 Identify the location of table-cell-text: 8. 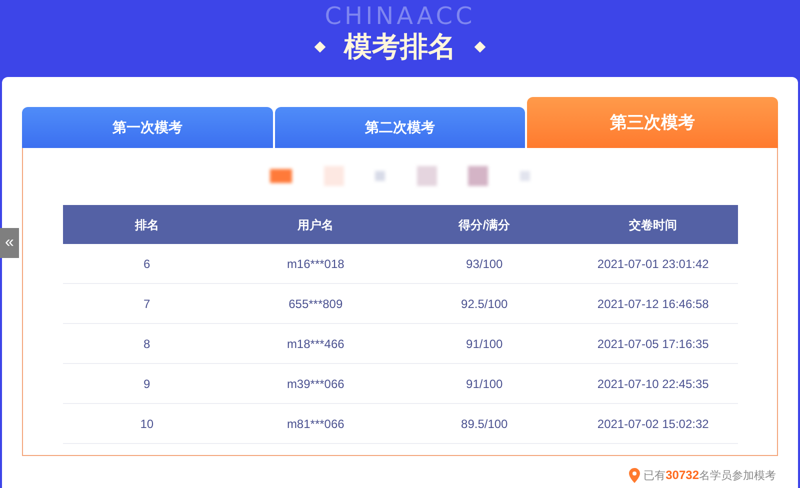
(147, 344).